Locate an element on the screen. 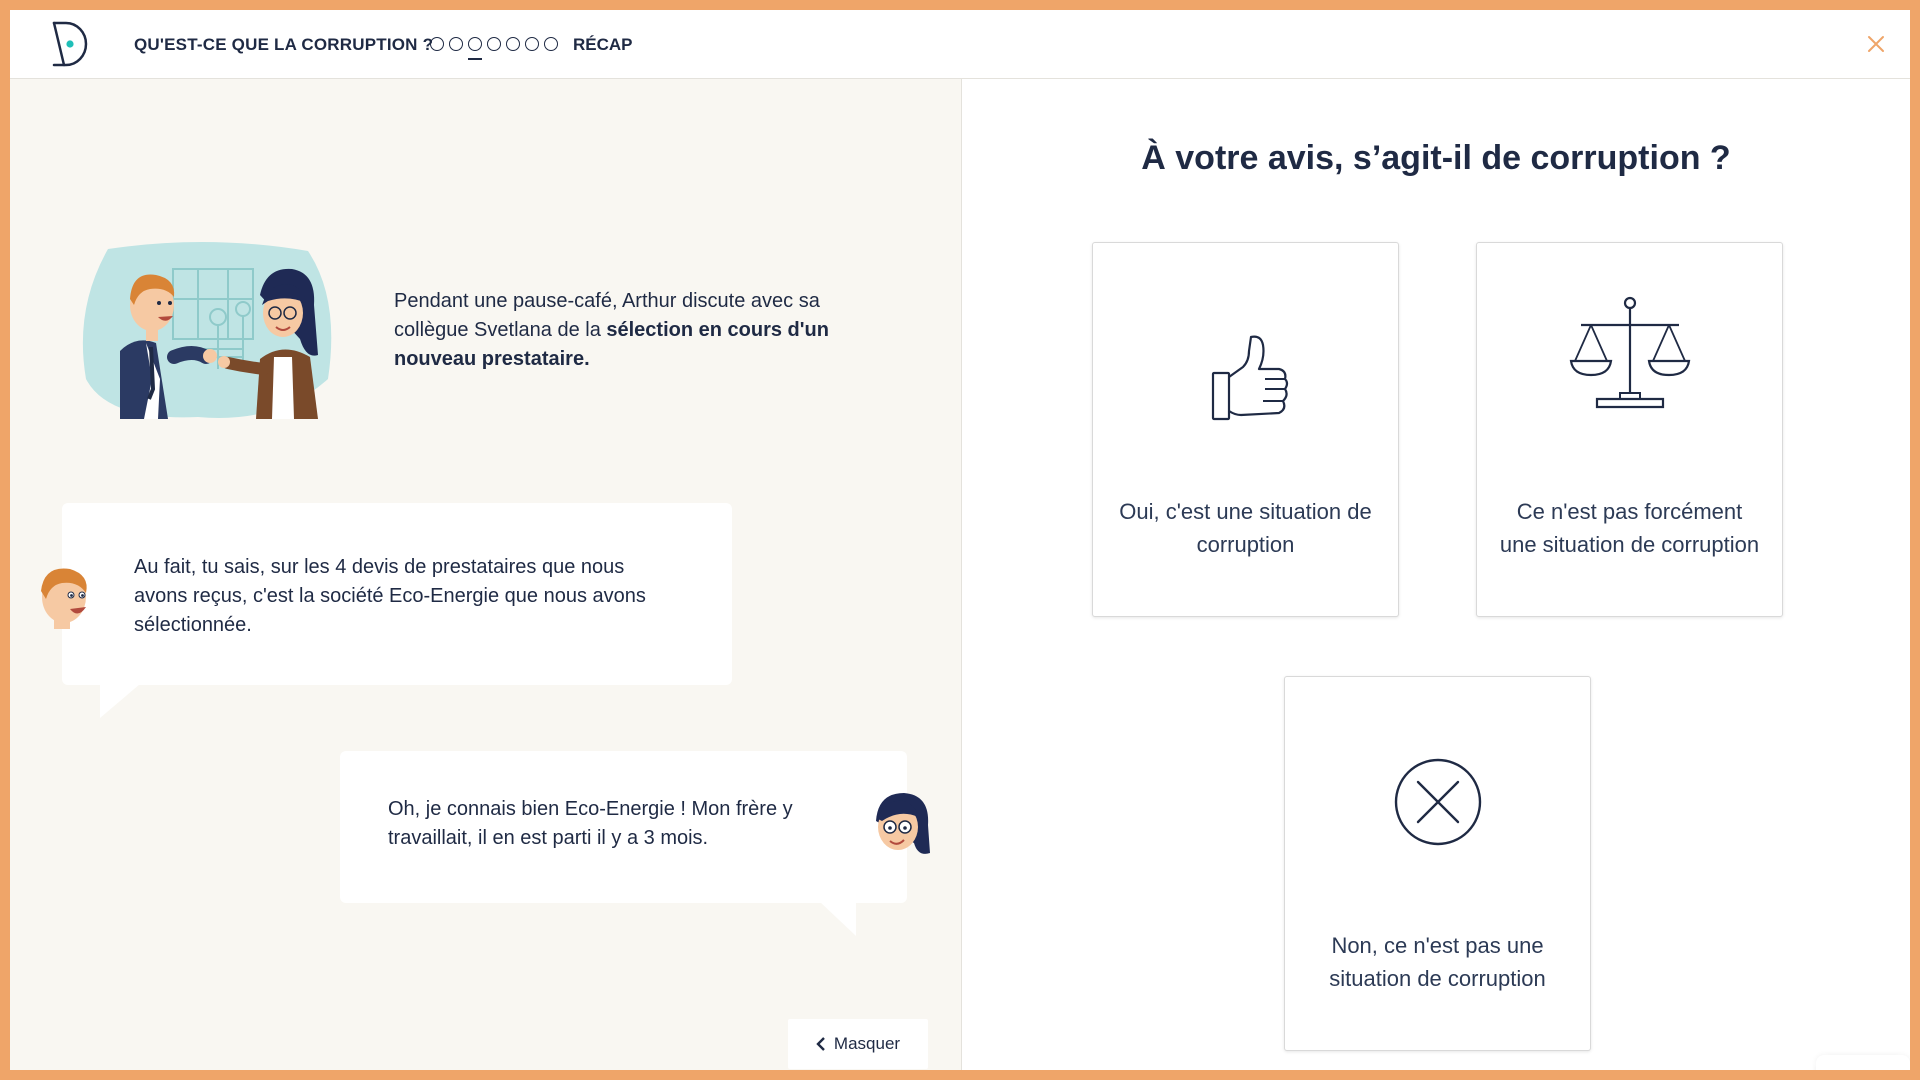 Image resolution: width=1920 pixels, height=1080 pixels. section-title: QU'EST-CE QUE LA CORRUPTION ? is located at coordinates (284, 44).